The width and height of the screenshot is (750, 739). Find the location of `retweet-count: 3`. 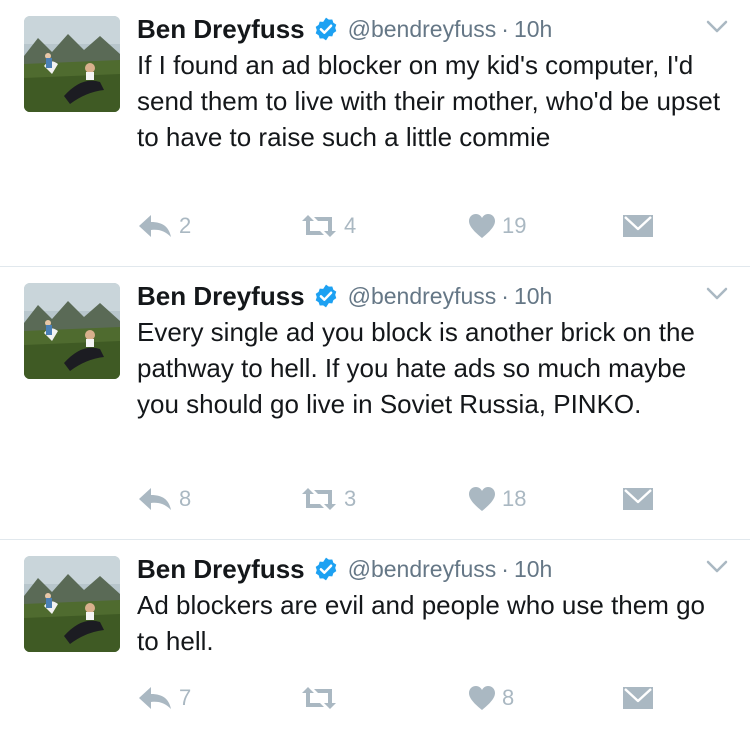

retweet-count: 3 is located at coordinates (350, 498).